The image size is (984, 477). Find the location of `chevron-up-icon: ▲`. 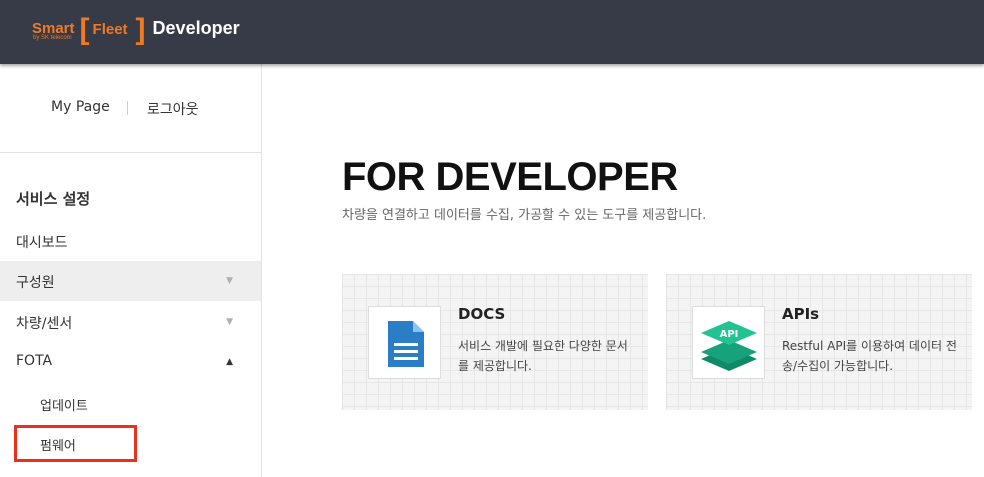

chevron-up-icon: ▲ is located at coordinates (229, 362).